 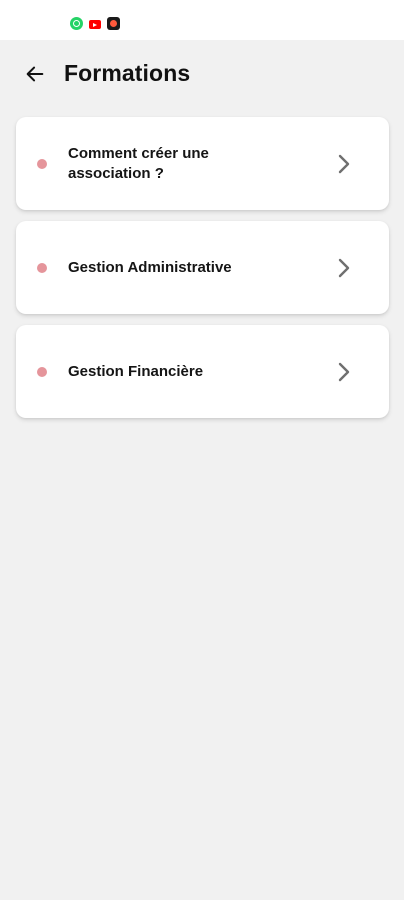 What do you see at coordinates (138, 163) in the screenshot?
I see `formation-label: Comment créer une association ?` at bounding box center [138, 163].